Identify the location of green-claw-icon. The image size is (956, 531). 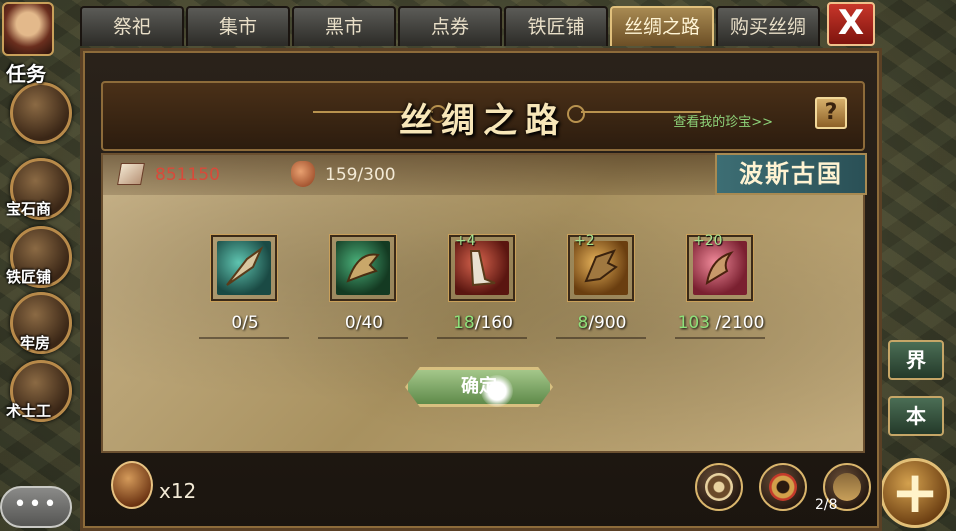
(363, 268).